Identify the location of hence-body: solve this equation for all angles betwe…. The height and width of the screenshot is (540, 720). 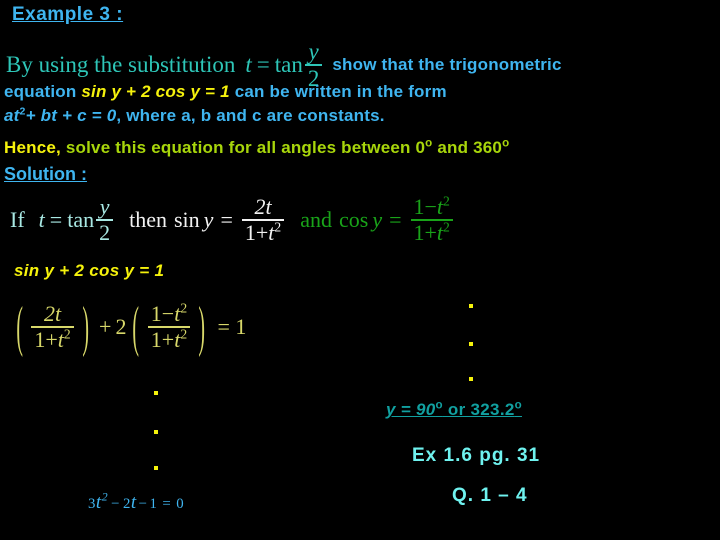
(245, 147).